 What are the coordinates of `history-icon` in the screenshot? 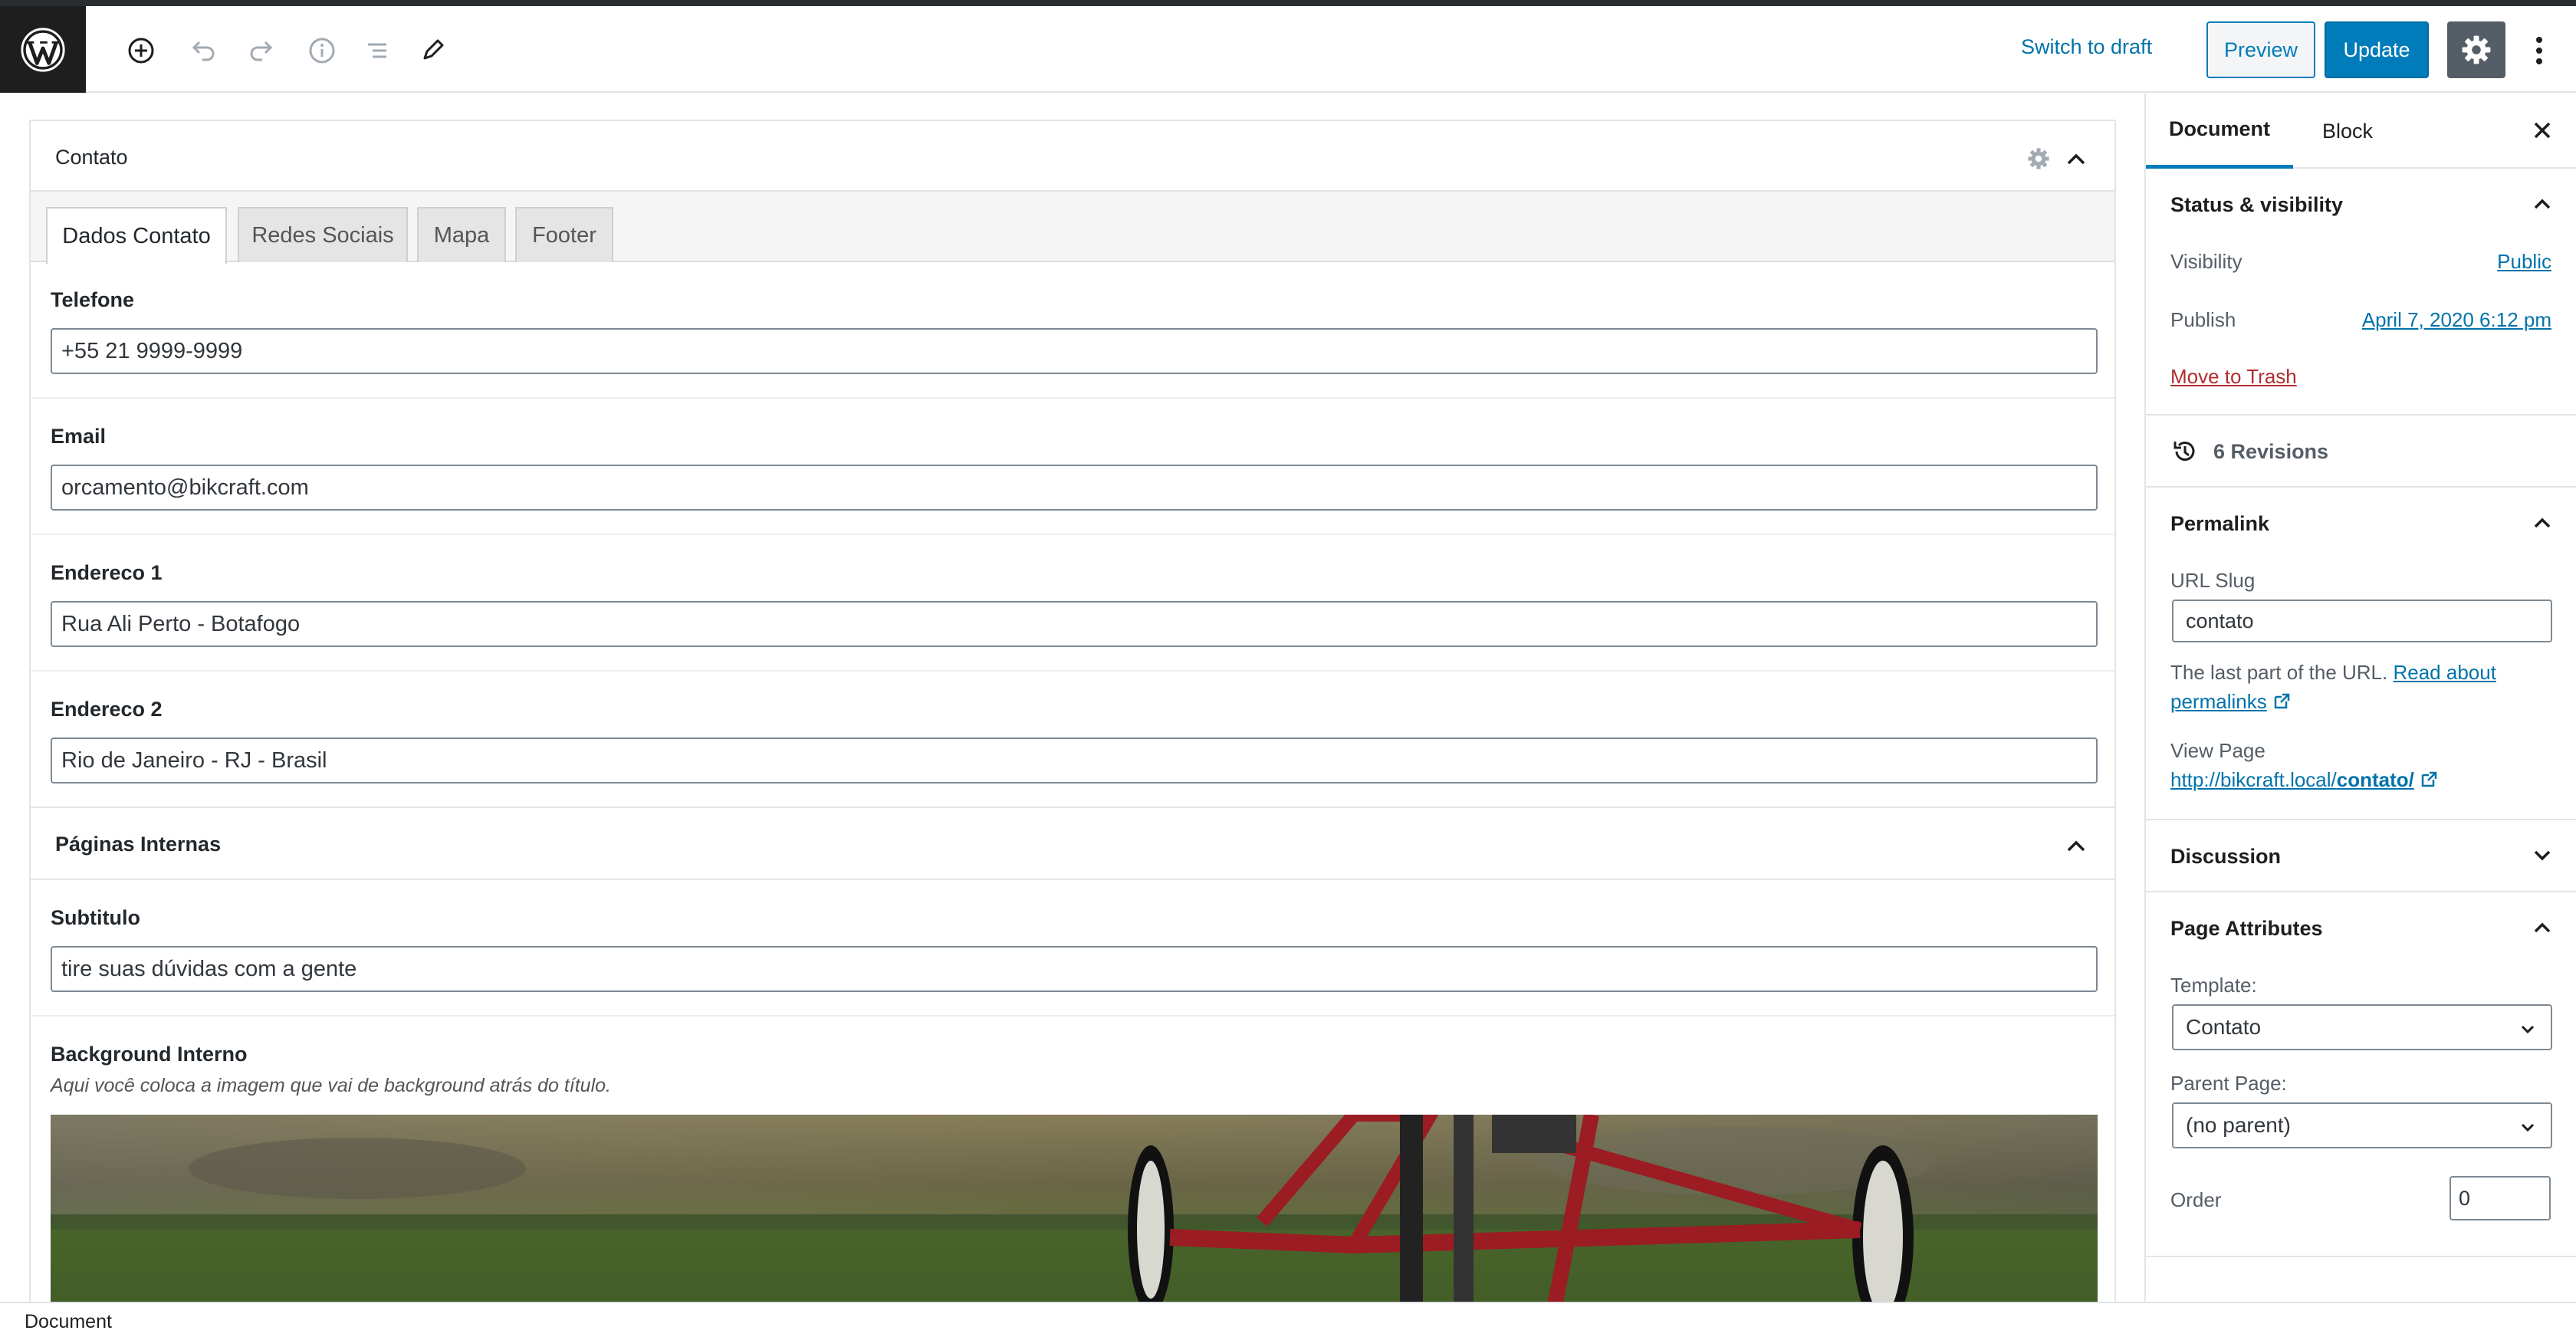 It's located at (2184, 452).